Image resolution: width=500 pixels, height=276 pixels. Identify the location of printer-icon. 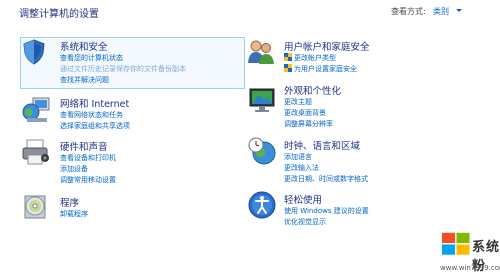
(35, 152).